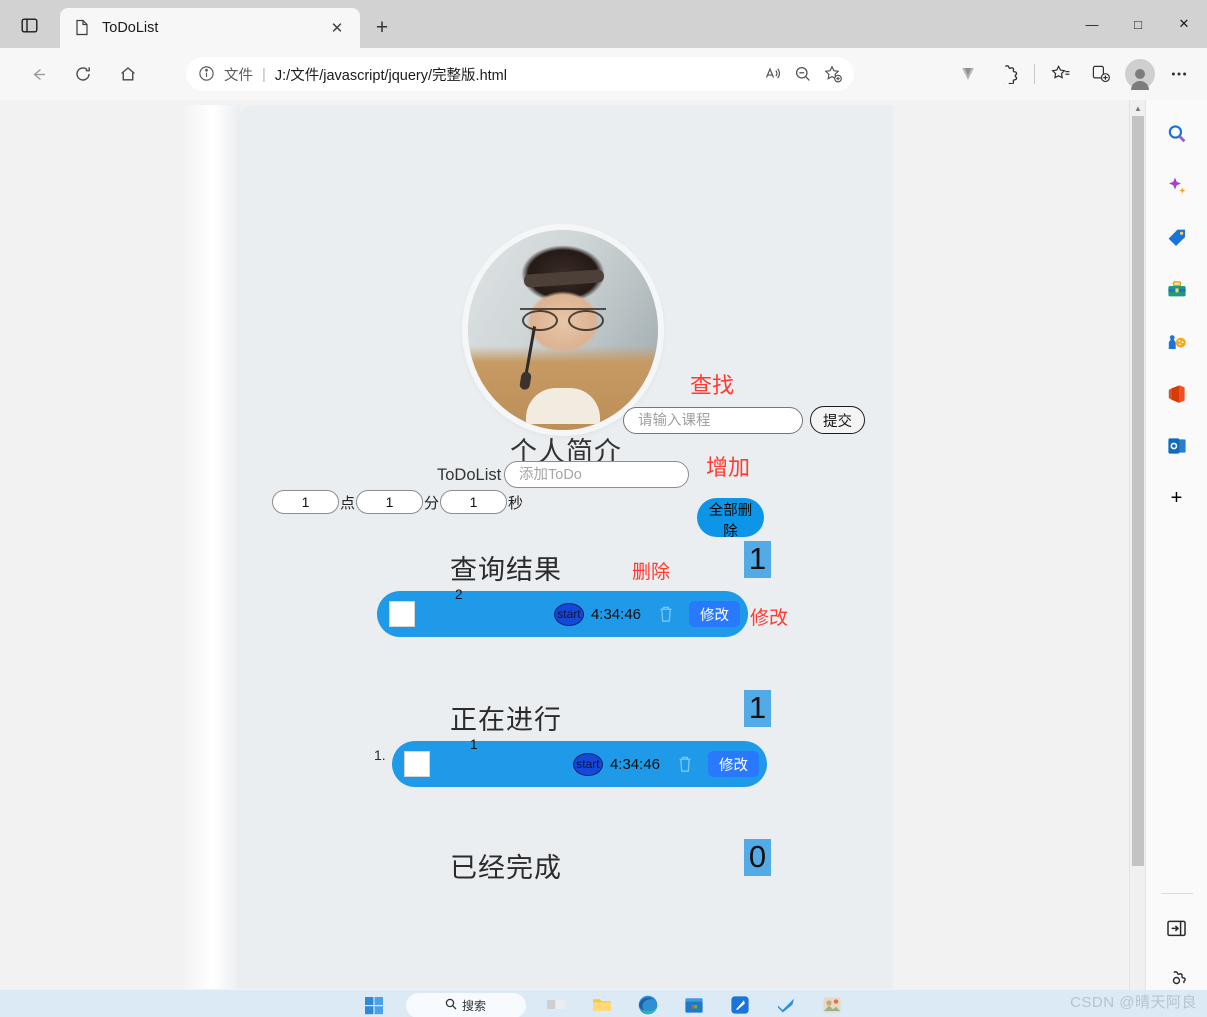 The height and width of the screenshot is (1017, 1207). What do you see at coordinates (695, 1005) in the screenshot?
I see `microsoft-store-icon` at bounding box center [695, 1005].